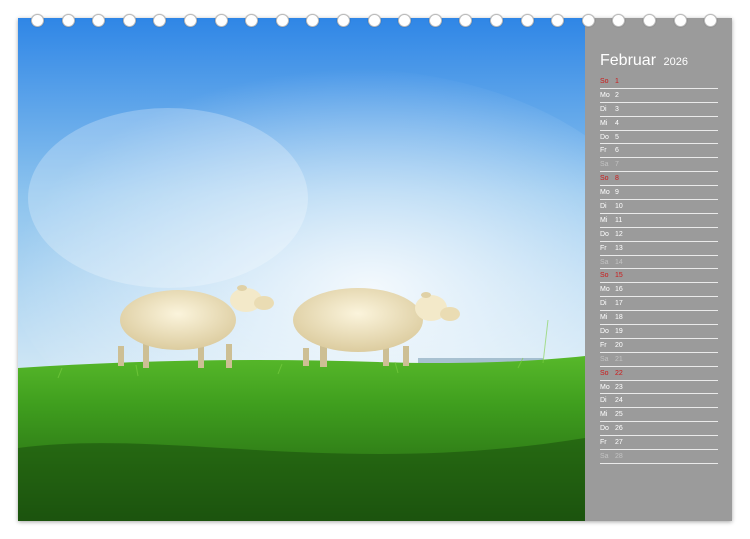  Describe the element at coordinates (659, 138) in the screenshot. I see `calendar-day-row: Do 5` at that location.